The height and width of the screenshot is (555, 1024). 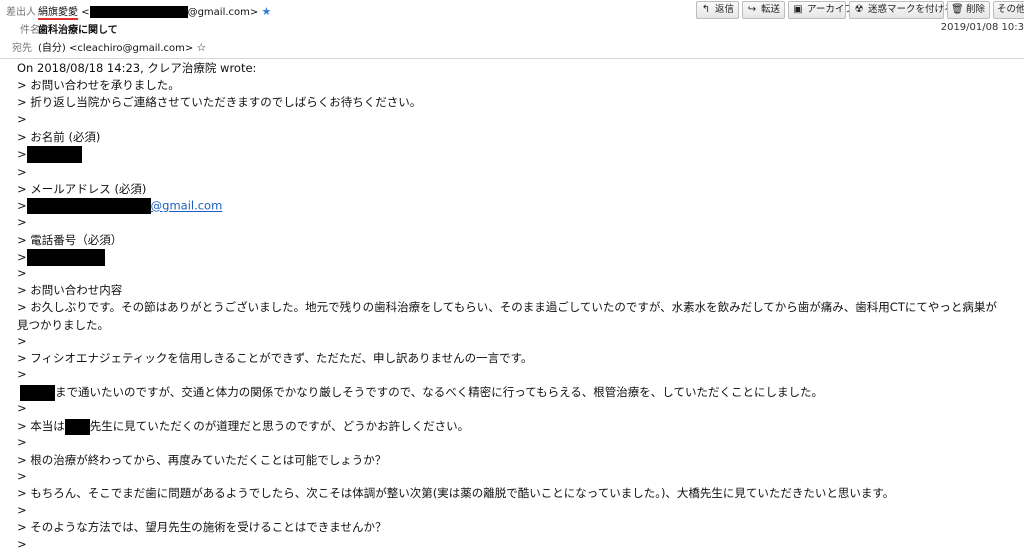 I want to click on name-line: >, so click(x=49, y=154).